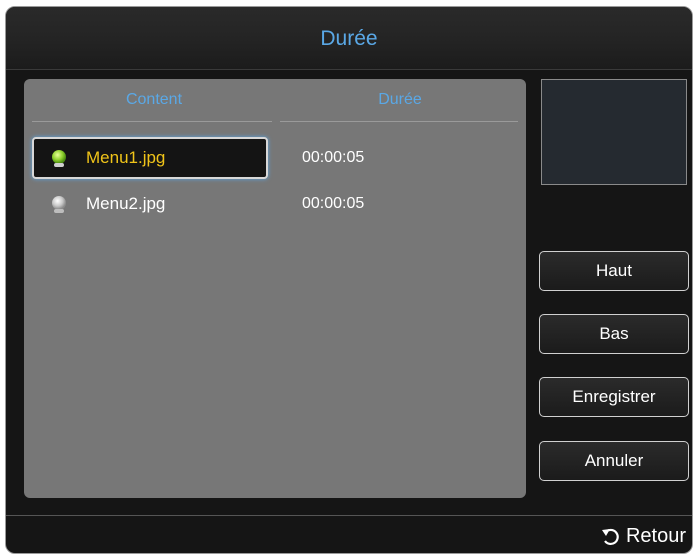  What do you see at coordinates (276, 204) in the screenshot?
I see `list-item-menu2: Menu2.jpg 00:00:05` at bounding box center [276, 204].